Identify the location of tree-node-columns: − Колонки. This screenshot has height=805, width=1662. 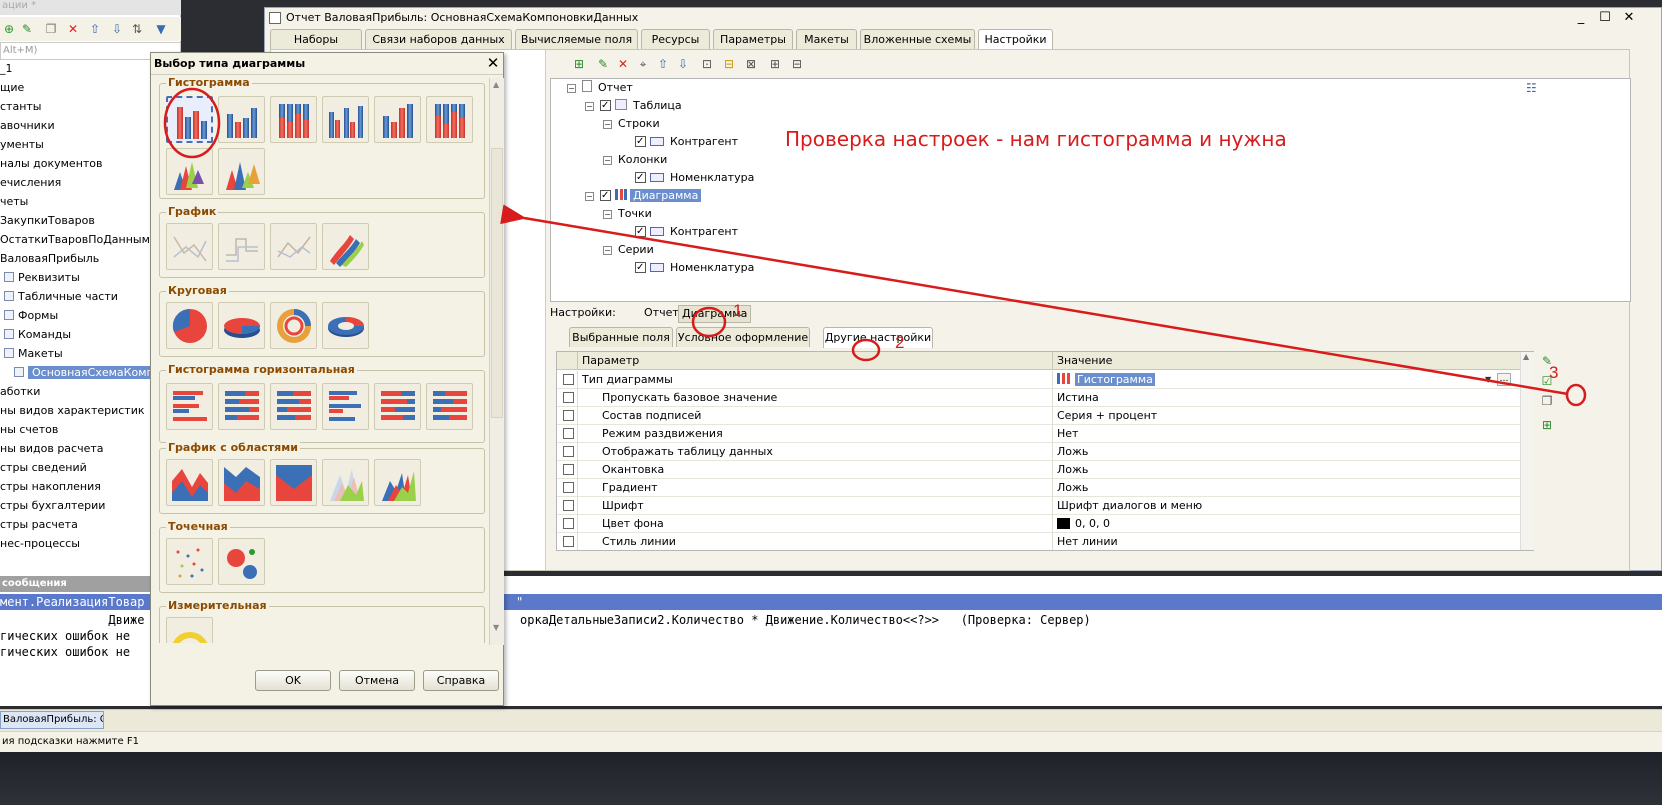
(635, 160).